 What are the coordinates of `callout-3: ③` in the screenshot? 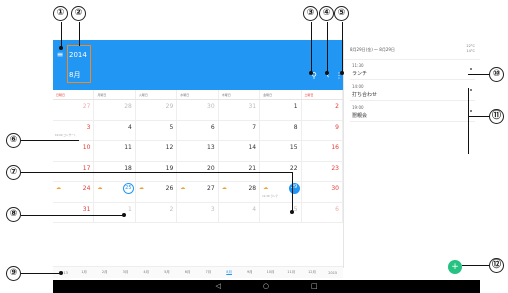 It's located at (310, 13).